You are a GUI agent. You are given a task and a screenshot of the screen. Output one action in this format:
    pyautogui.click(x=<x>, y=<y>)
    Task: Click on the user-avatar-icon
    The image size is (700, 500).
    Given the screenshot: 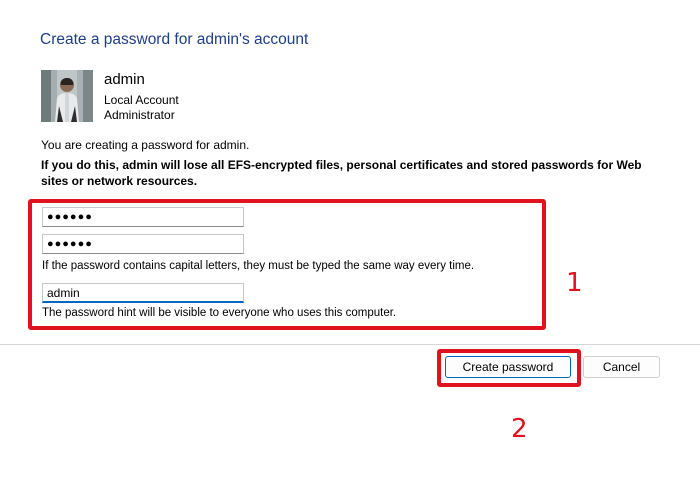 What is the action you would take?
    pyautogui.click(x=67, y=96)
    